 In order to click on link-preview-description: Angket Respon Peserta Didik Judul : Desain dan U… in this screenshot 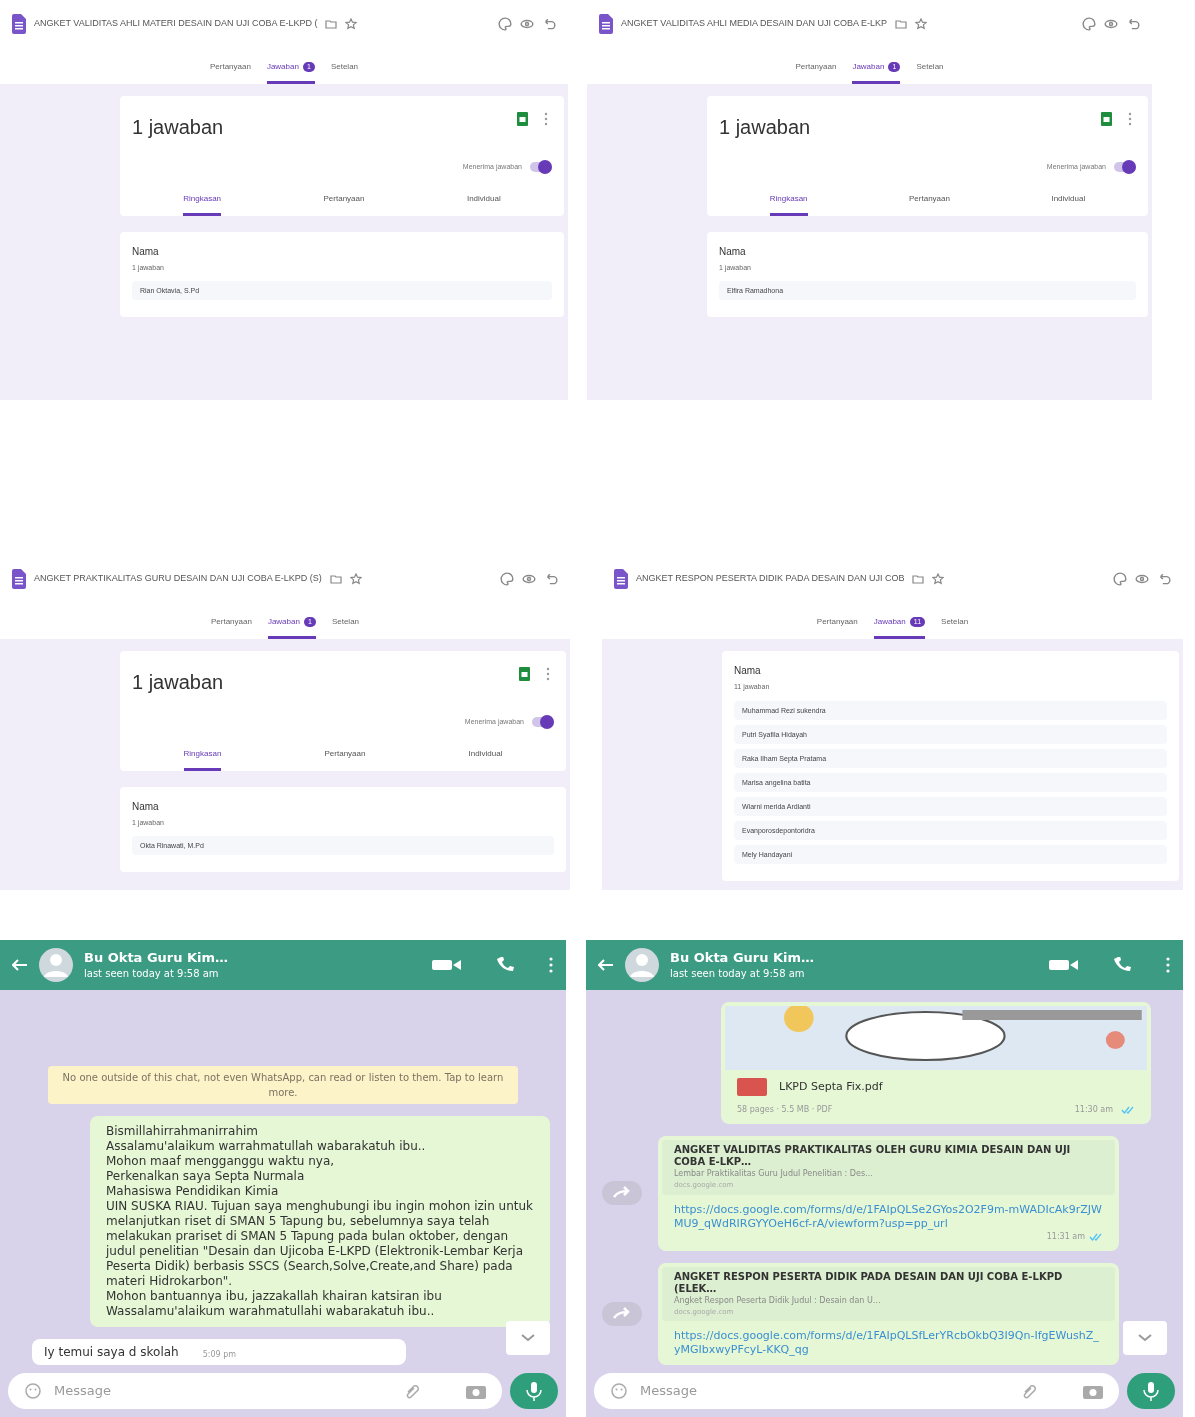, I will do `click(778, 1300)`.